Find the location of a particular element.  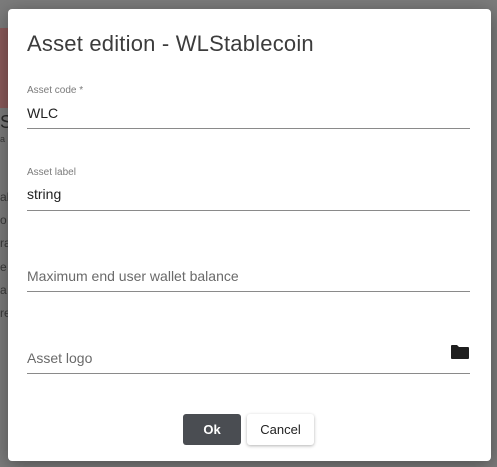

asset-code-label: Asset code * is located at coordinates (55, 90).